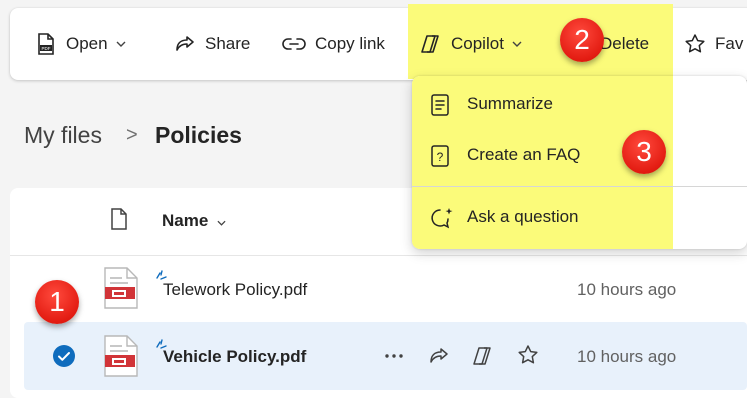 This screenshot has height=398, width=747. I want to click on breadcrumb-current: Policies, so click(198, 135).